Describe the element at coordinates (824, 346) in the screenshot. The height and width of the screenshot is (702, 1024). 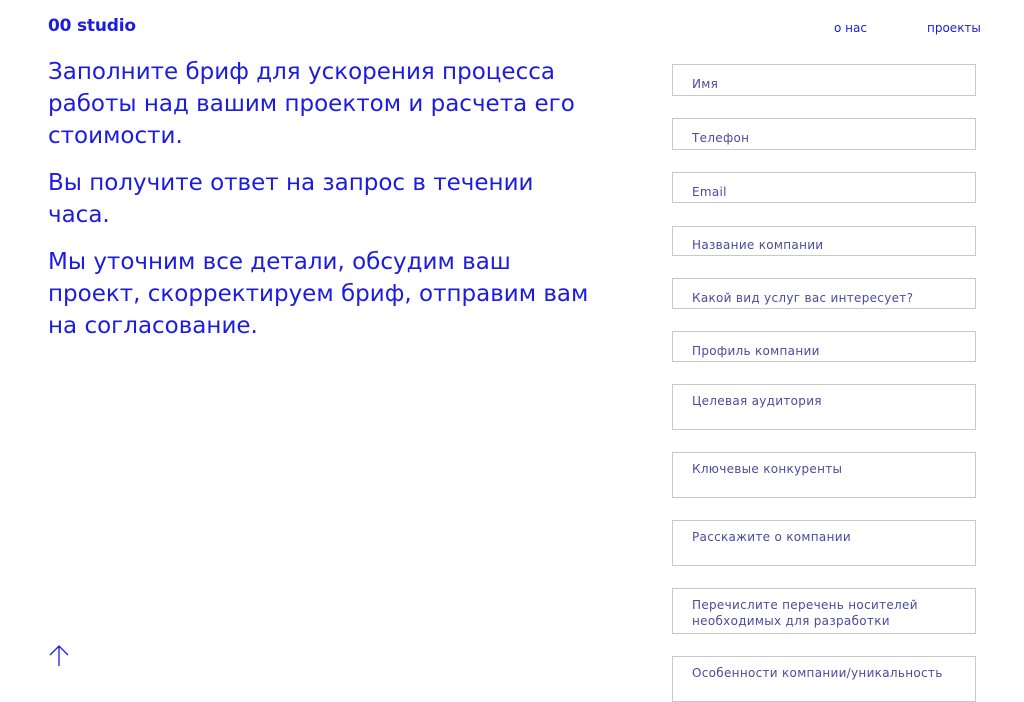
I see `company-profile-input` at that location.